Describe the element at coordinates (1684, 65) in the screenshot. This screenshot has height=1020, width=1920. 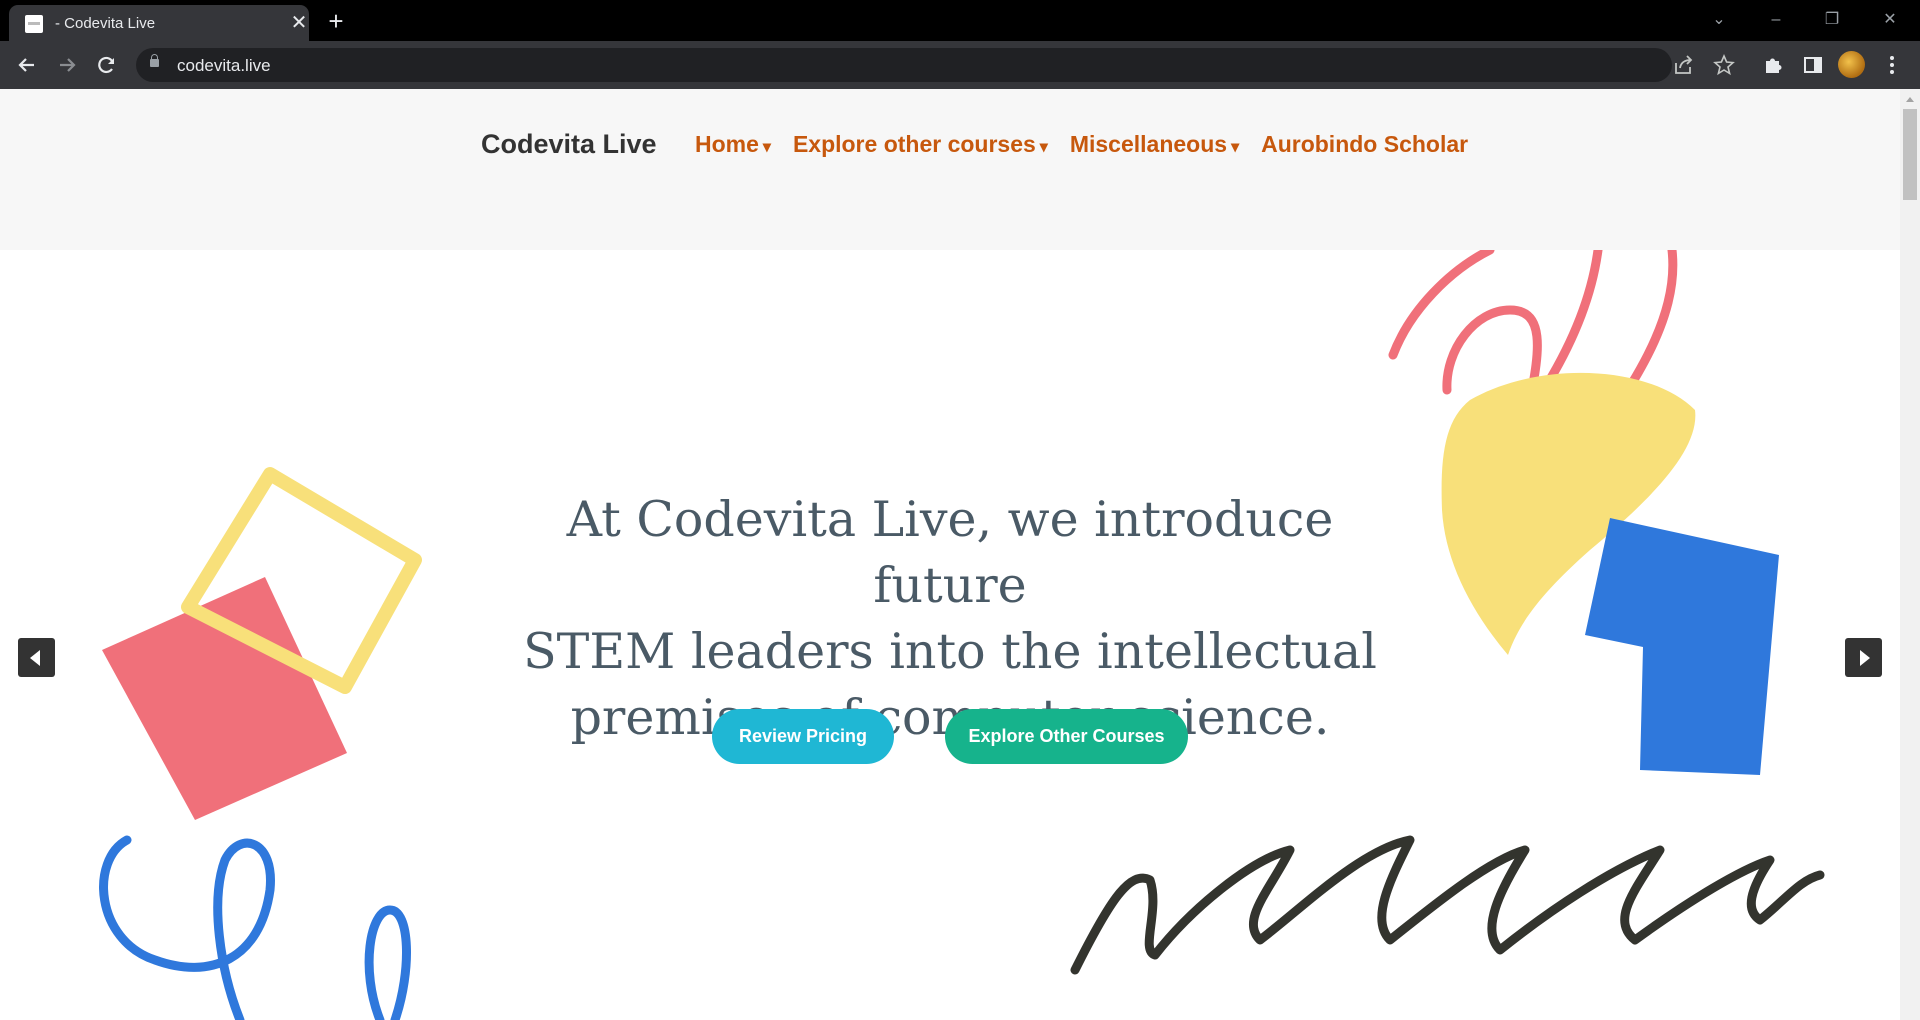
I see `share-icon` at that location.